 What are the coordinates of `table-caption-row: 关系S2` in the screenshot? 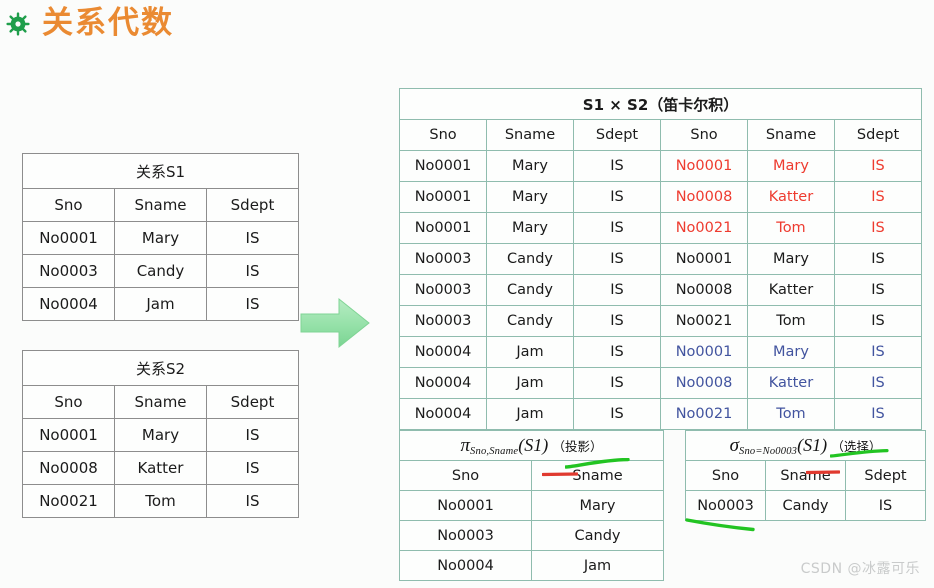 It's located at (160, 368).